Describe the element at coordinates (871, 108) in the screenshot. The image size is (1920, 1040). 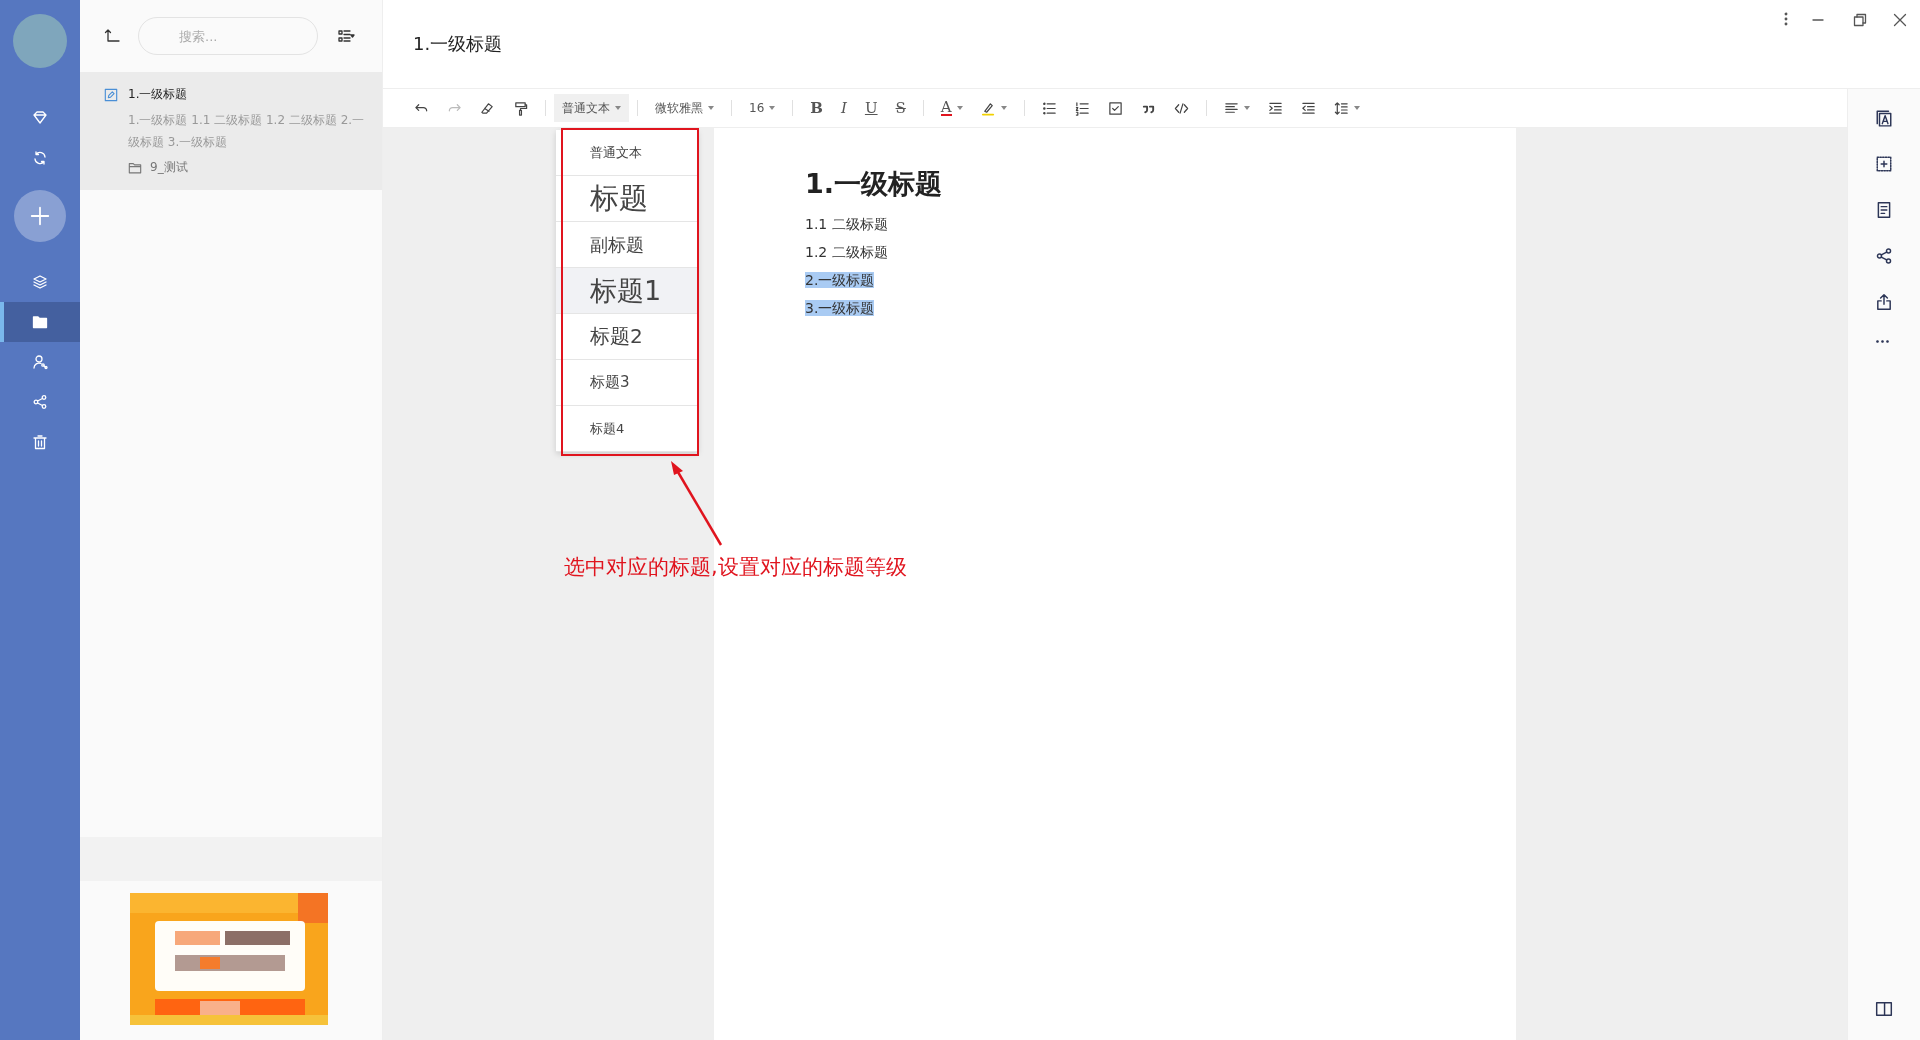
I see `format-button: U` at that location.